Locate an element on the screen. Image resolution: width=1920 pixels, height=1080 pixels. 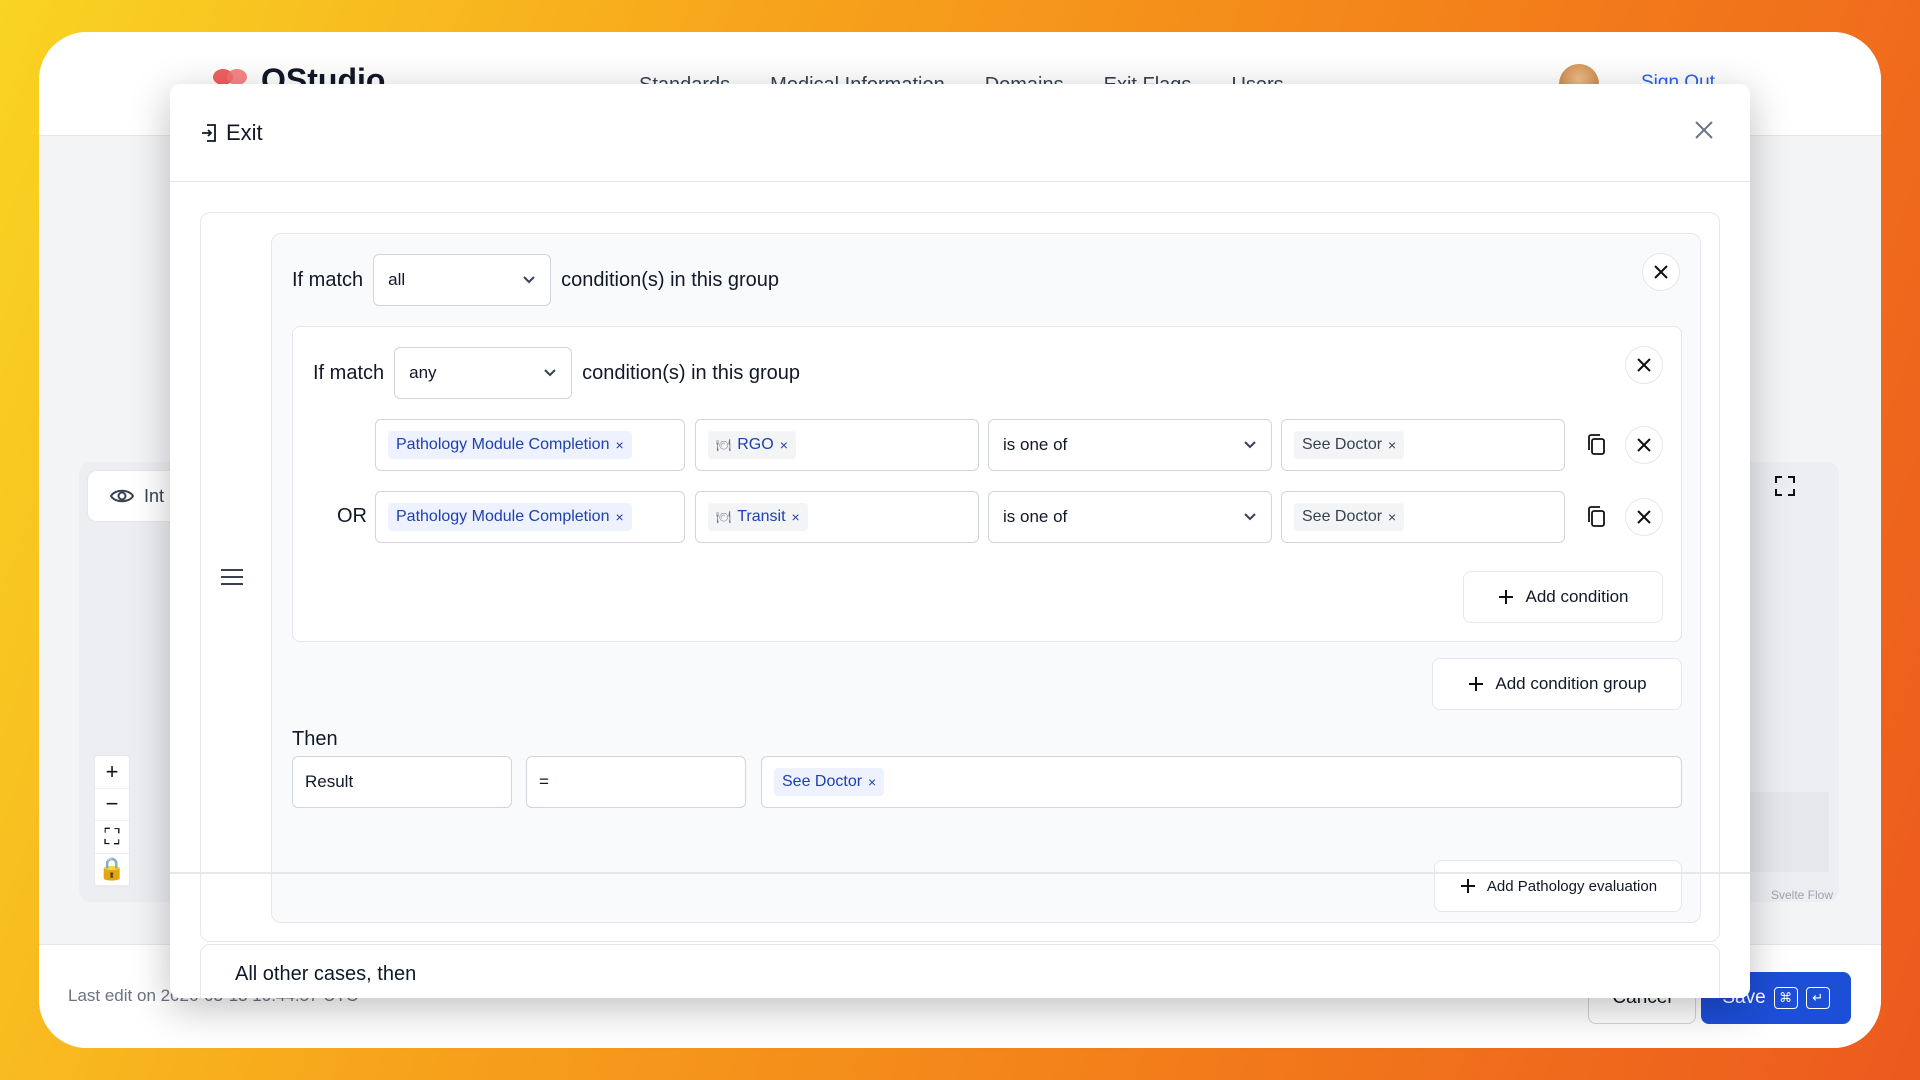
add-evaluation-button: Add Pathology evaluation is located at coordinates (1558, 886).